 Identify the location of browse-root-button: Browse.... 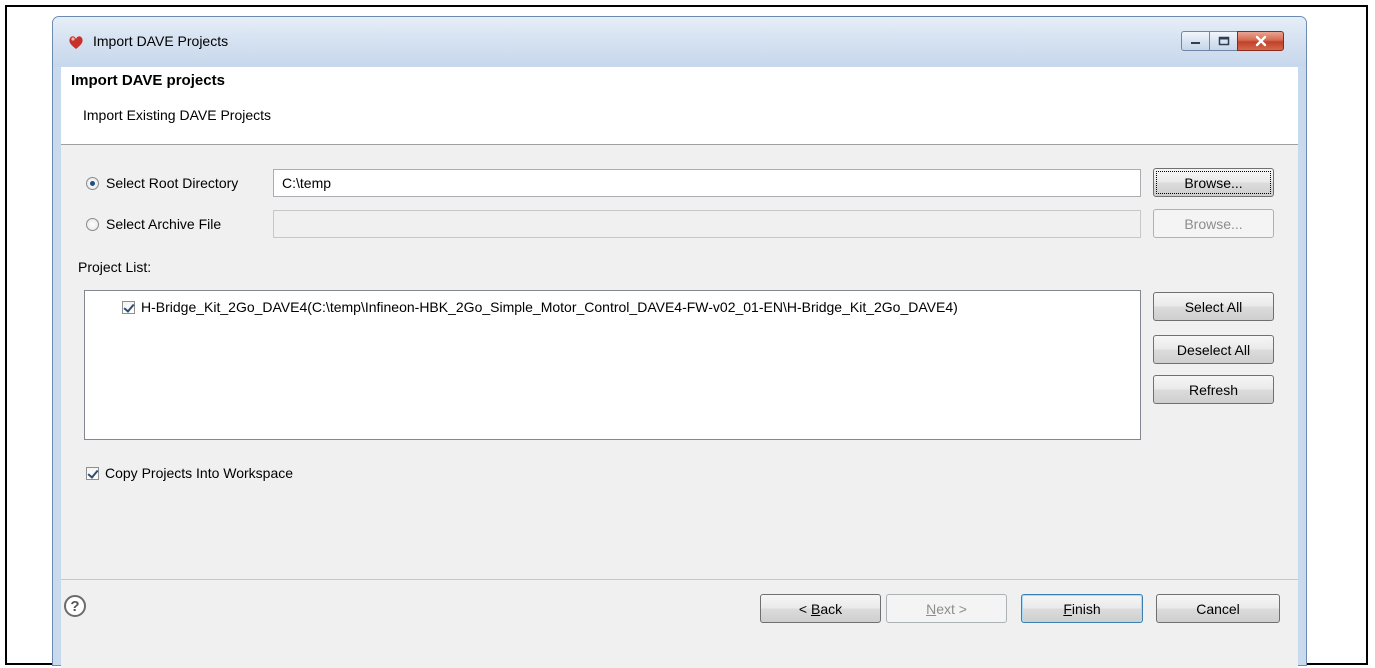
(1213, 182).